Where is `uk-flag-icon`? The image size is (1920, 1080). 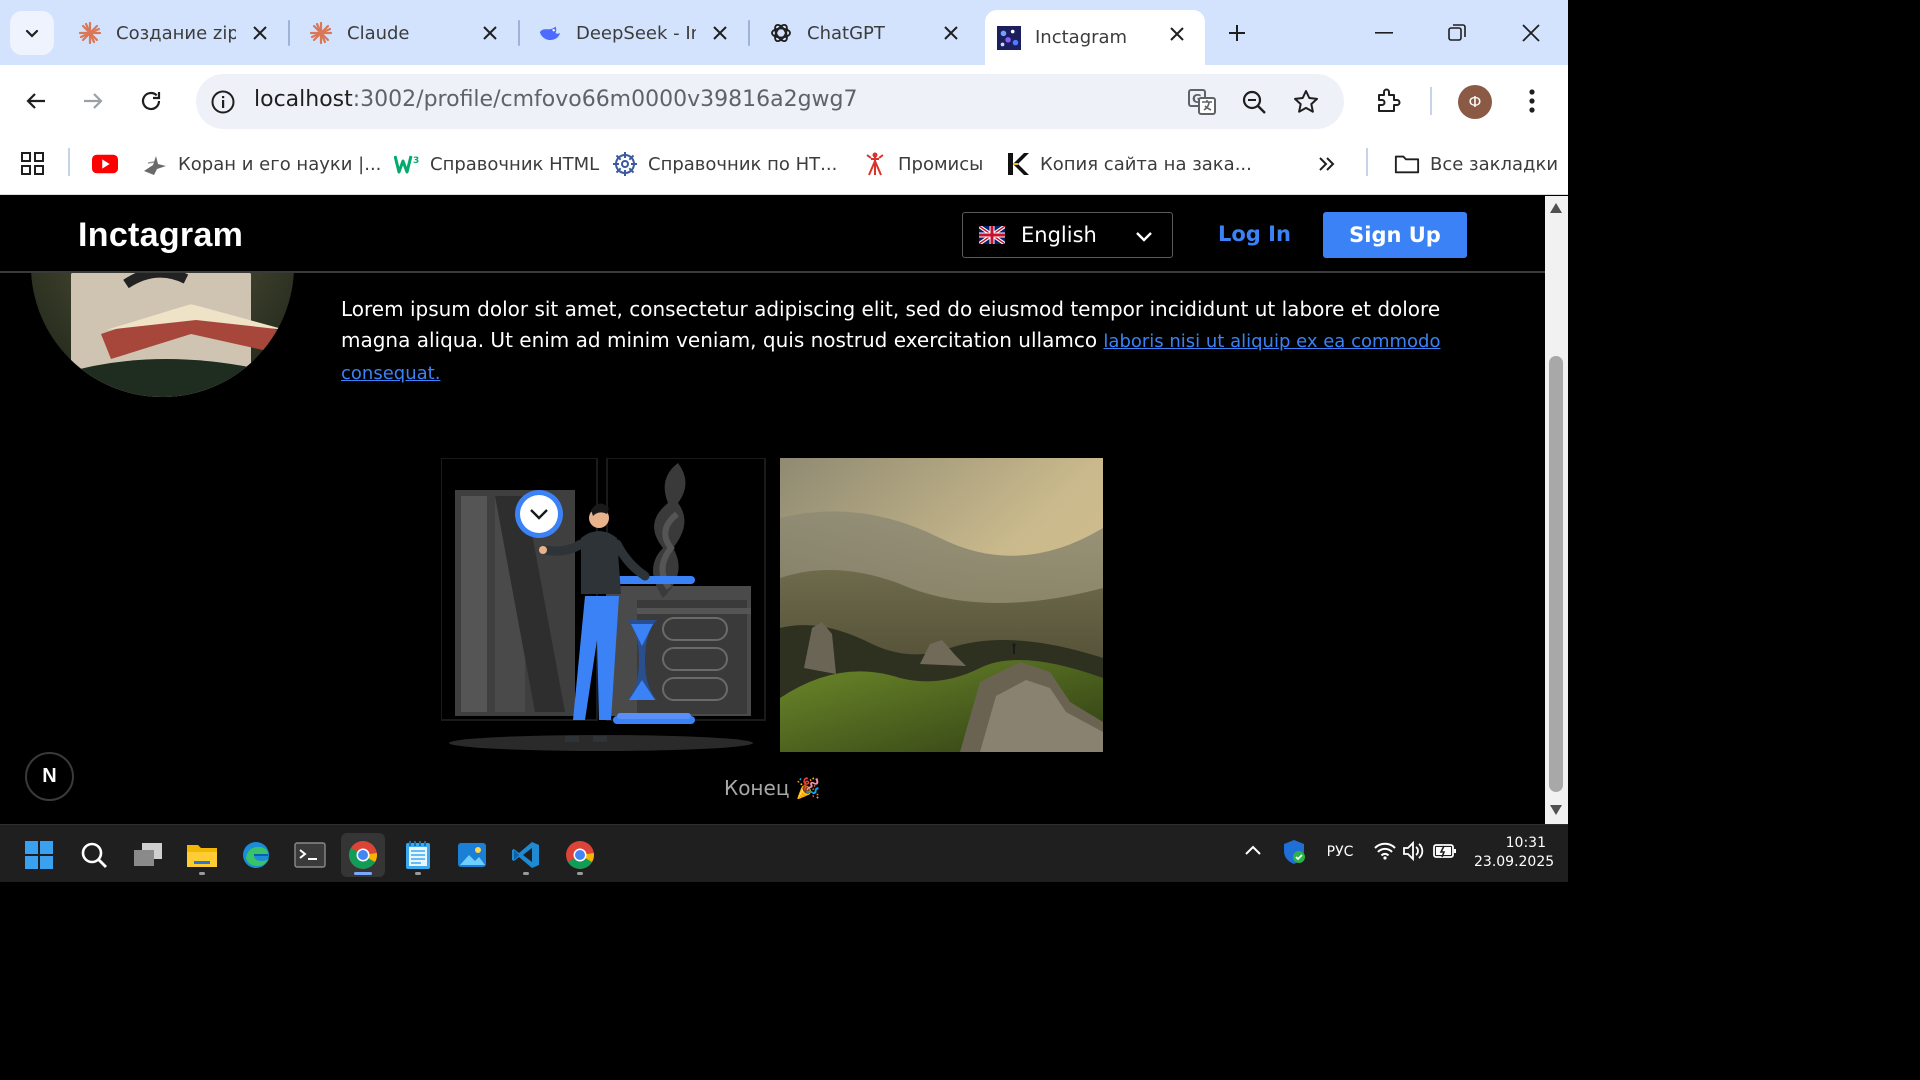 uk-flag-icon is located at coordinates (992, 235).